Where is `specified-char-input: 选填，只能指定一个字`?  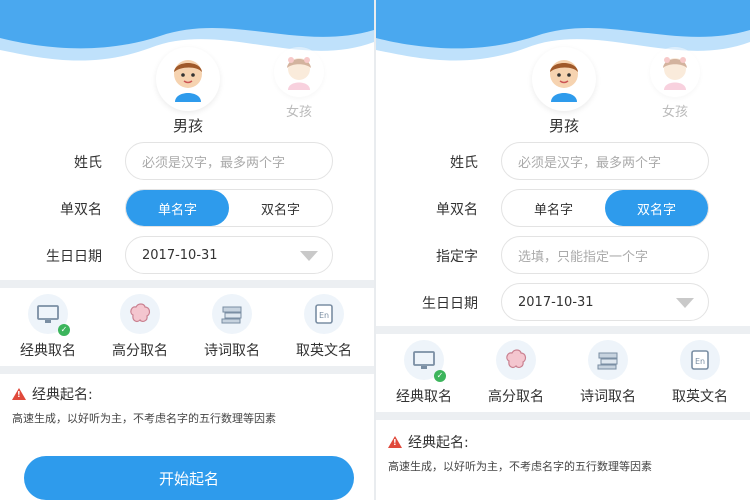
specified-char-input: 选填，只能指定一个字 is located at coordinates (605, 255).